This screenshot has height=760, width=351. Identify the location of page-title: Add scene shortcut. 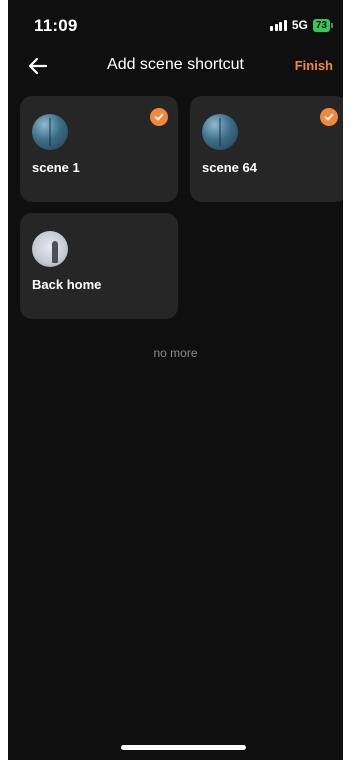
(175, 64).